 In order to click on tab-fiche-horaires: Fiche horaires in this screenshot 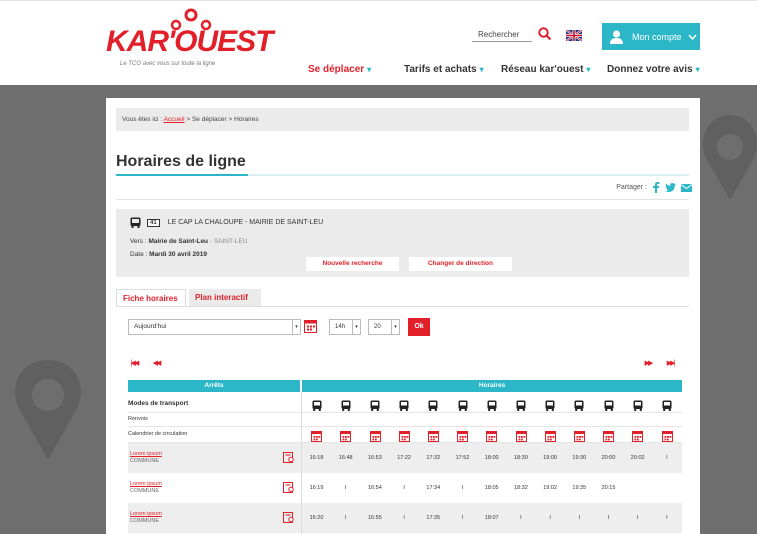, I will do `click(151, 298)`.